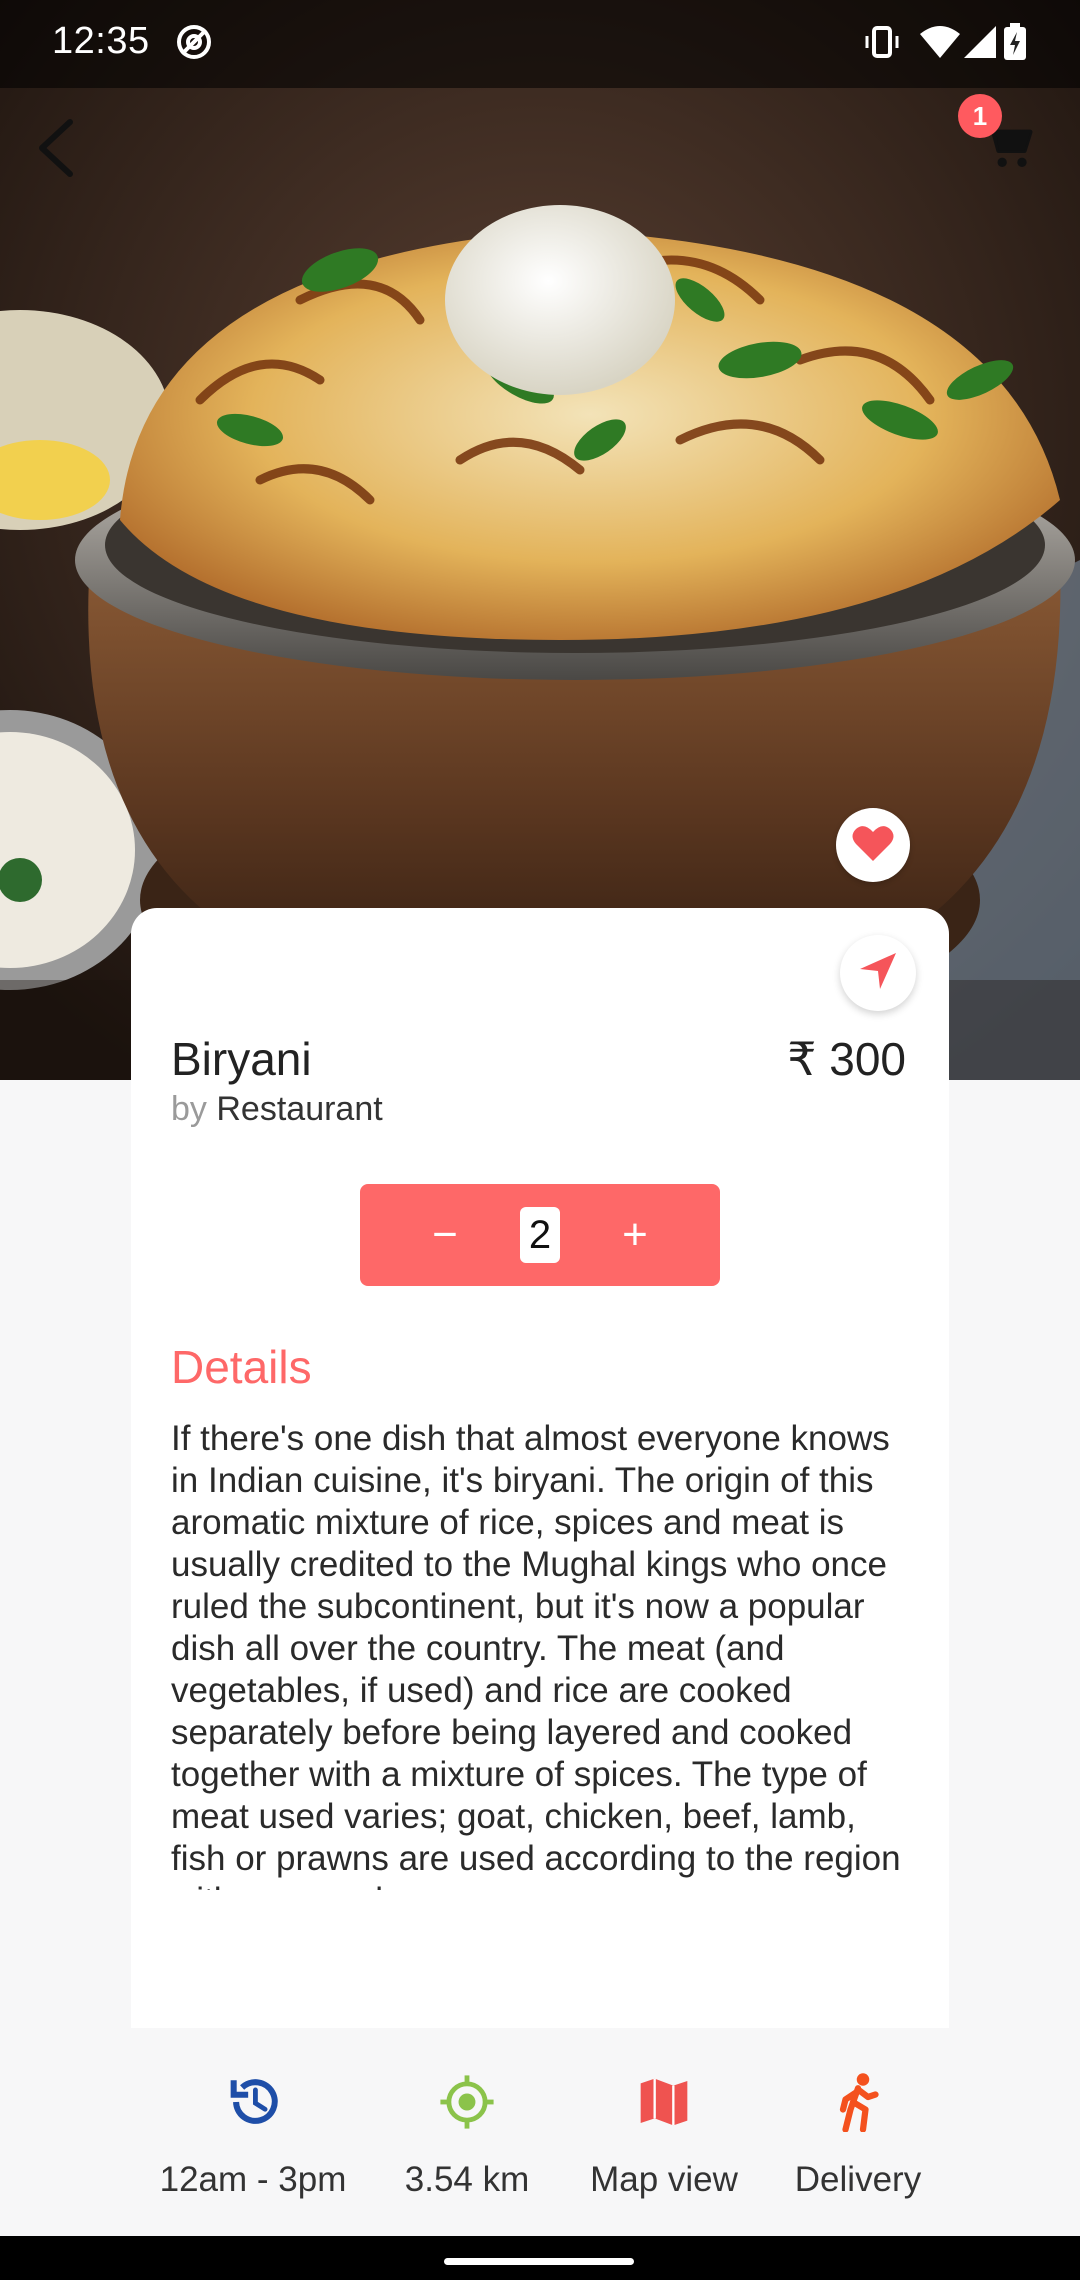 Image resolution: width=1080 pixels, height=2280 pixels. I want to click on restaurant-name: Restaurant, so click(299, 1109).